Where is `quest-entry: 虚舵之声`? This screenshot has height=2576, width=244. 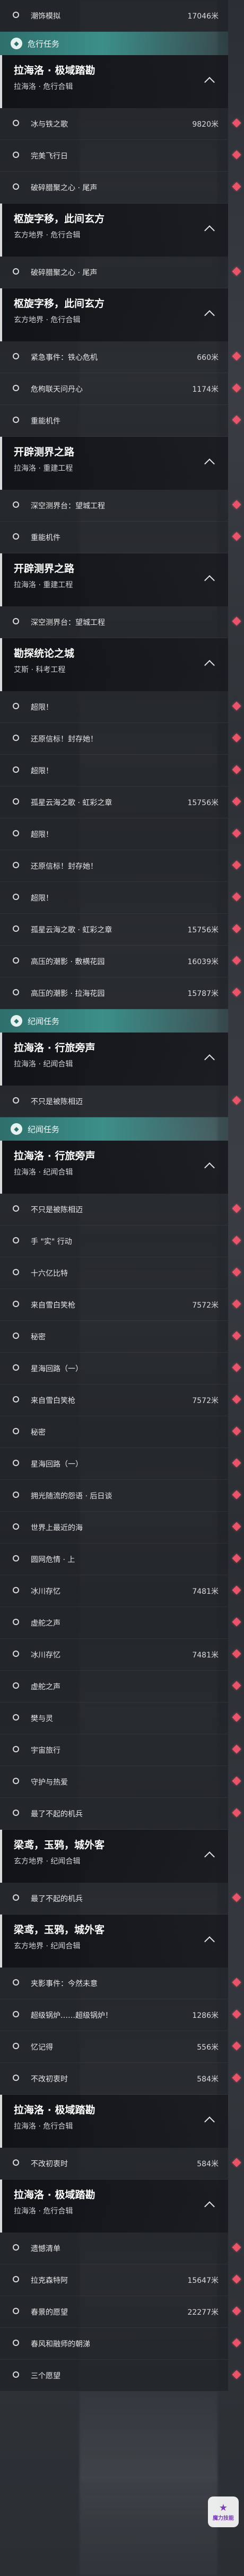
quest-entry: 虚舵之声 is located at coordinates (121, 1623).